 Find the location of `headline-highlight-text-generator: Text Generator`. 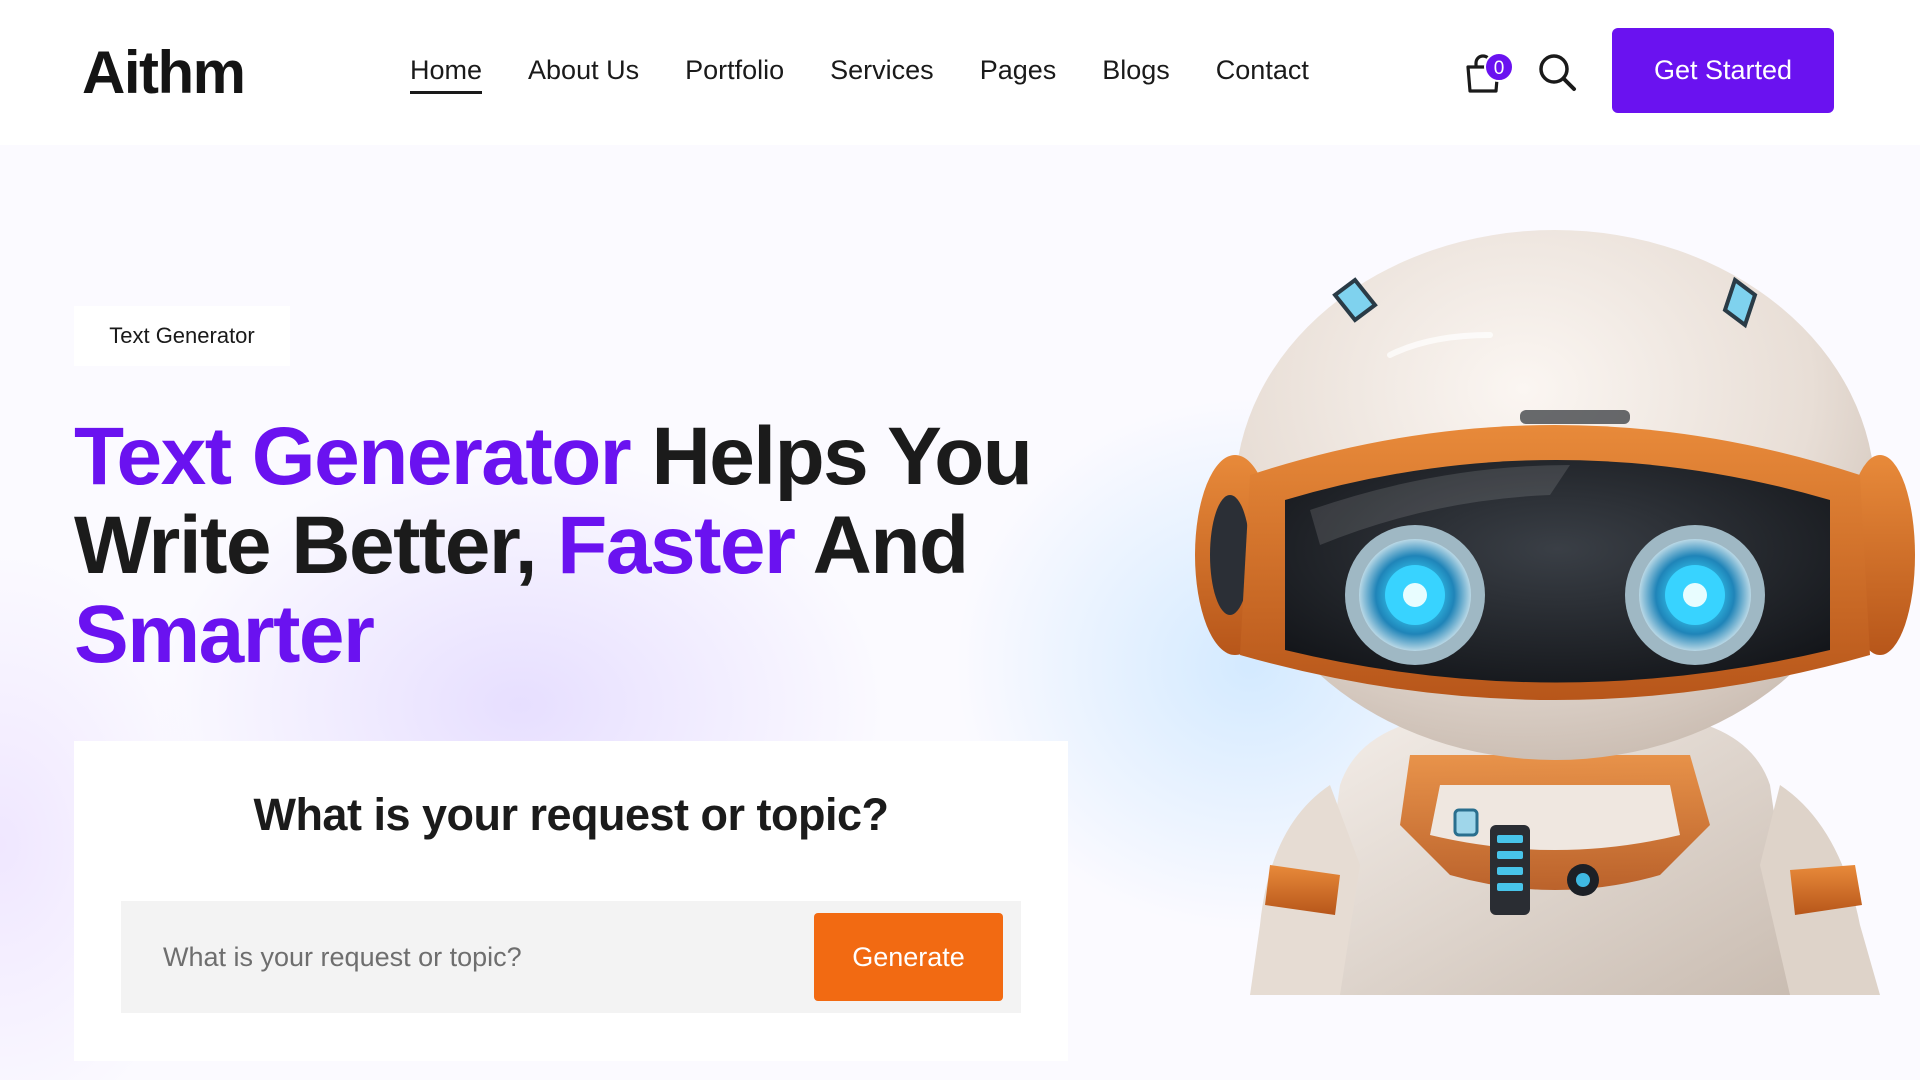

headline-highlight-text-generator: Text Generator is located at coordinates (353, 456).